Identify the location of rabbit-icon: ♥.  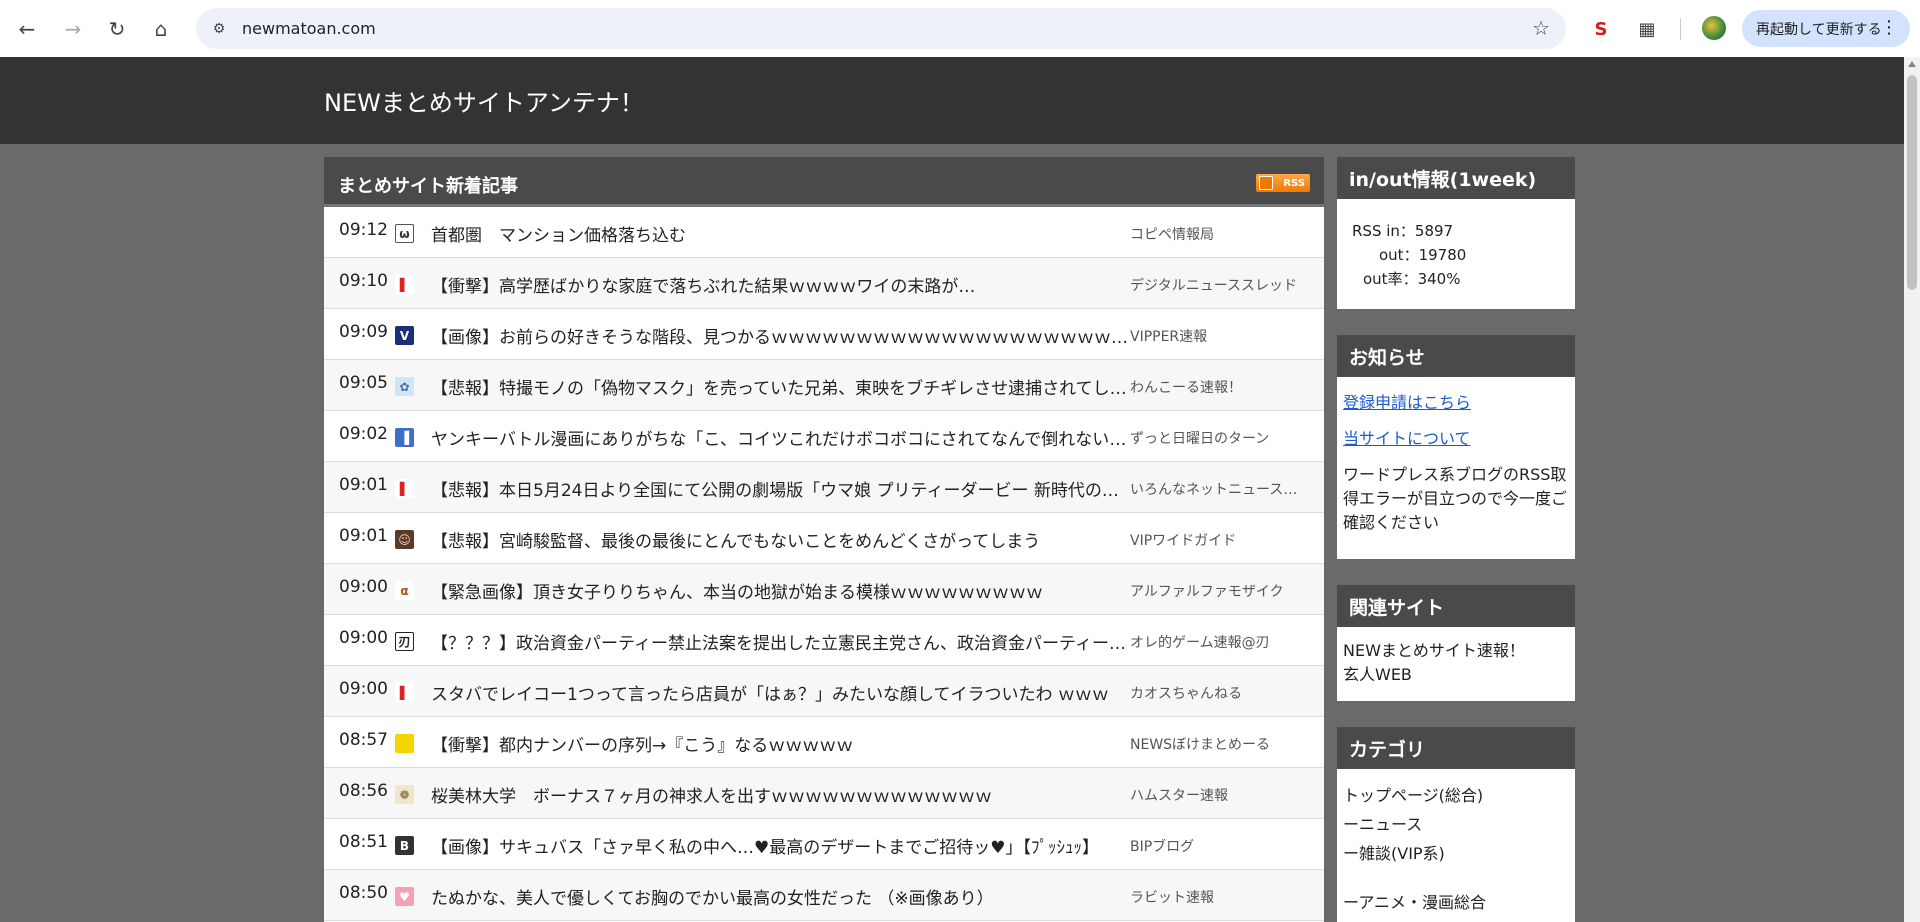
(404, 896).